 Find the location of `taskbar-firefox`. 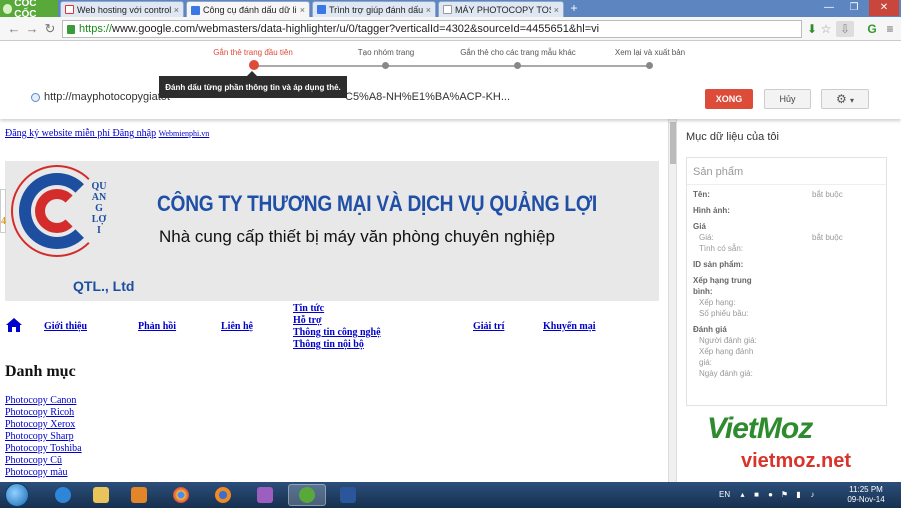

taskbar-firefox is located at coordinates (223, 495).